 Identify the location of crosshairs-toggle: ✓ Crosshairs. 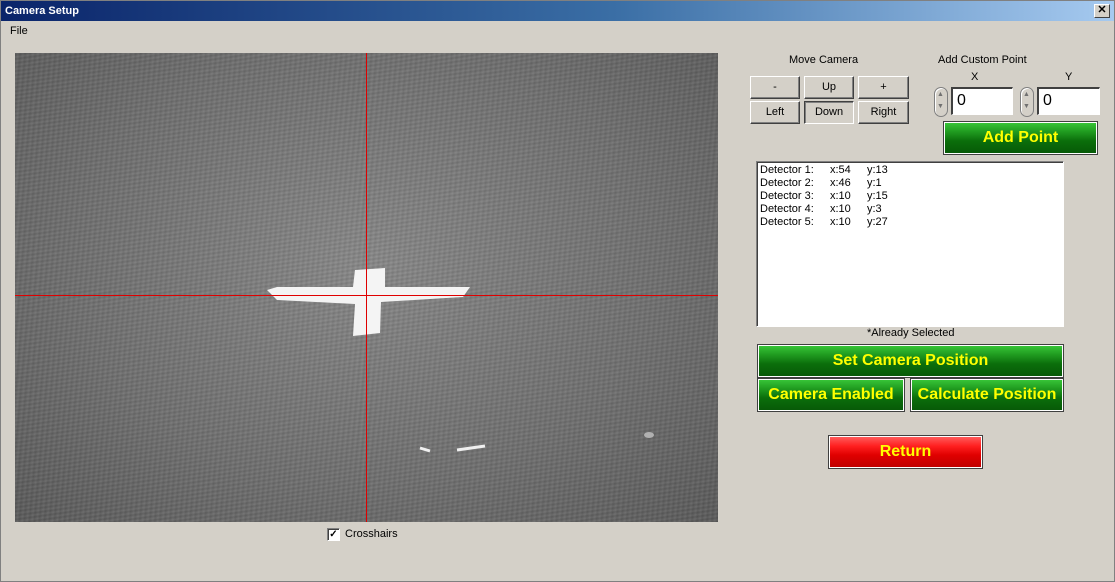
(362, 534).